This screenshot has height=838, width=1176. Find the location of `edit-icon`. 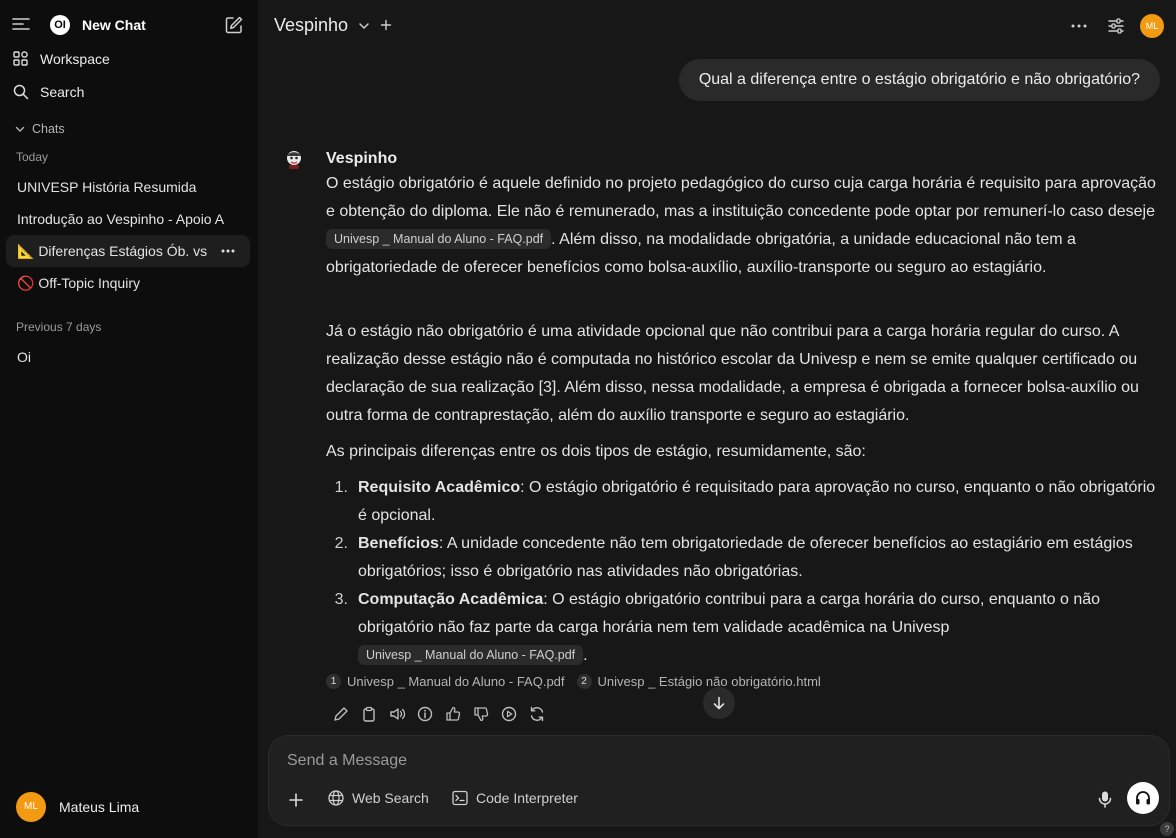

edit-icon is located at coordinates (341, 714).